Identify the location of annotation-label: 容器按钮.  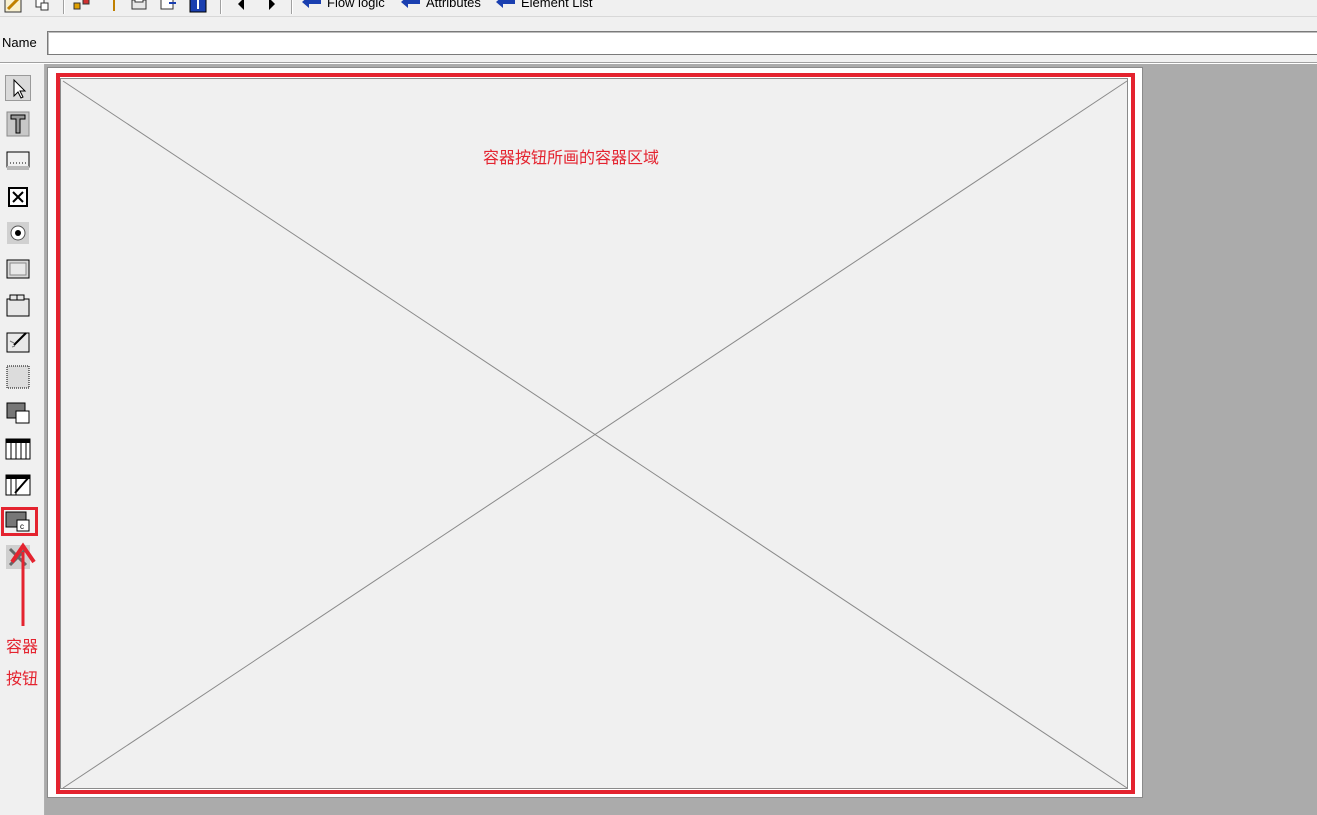
(22, 663).